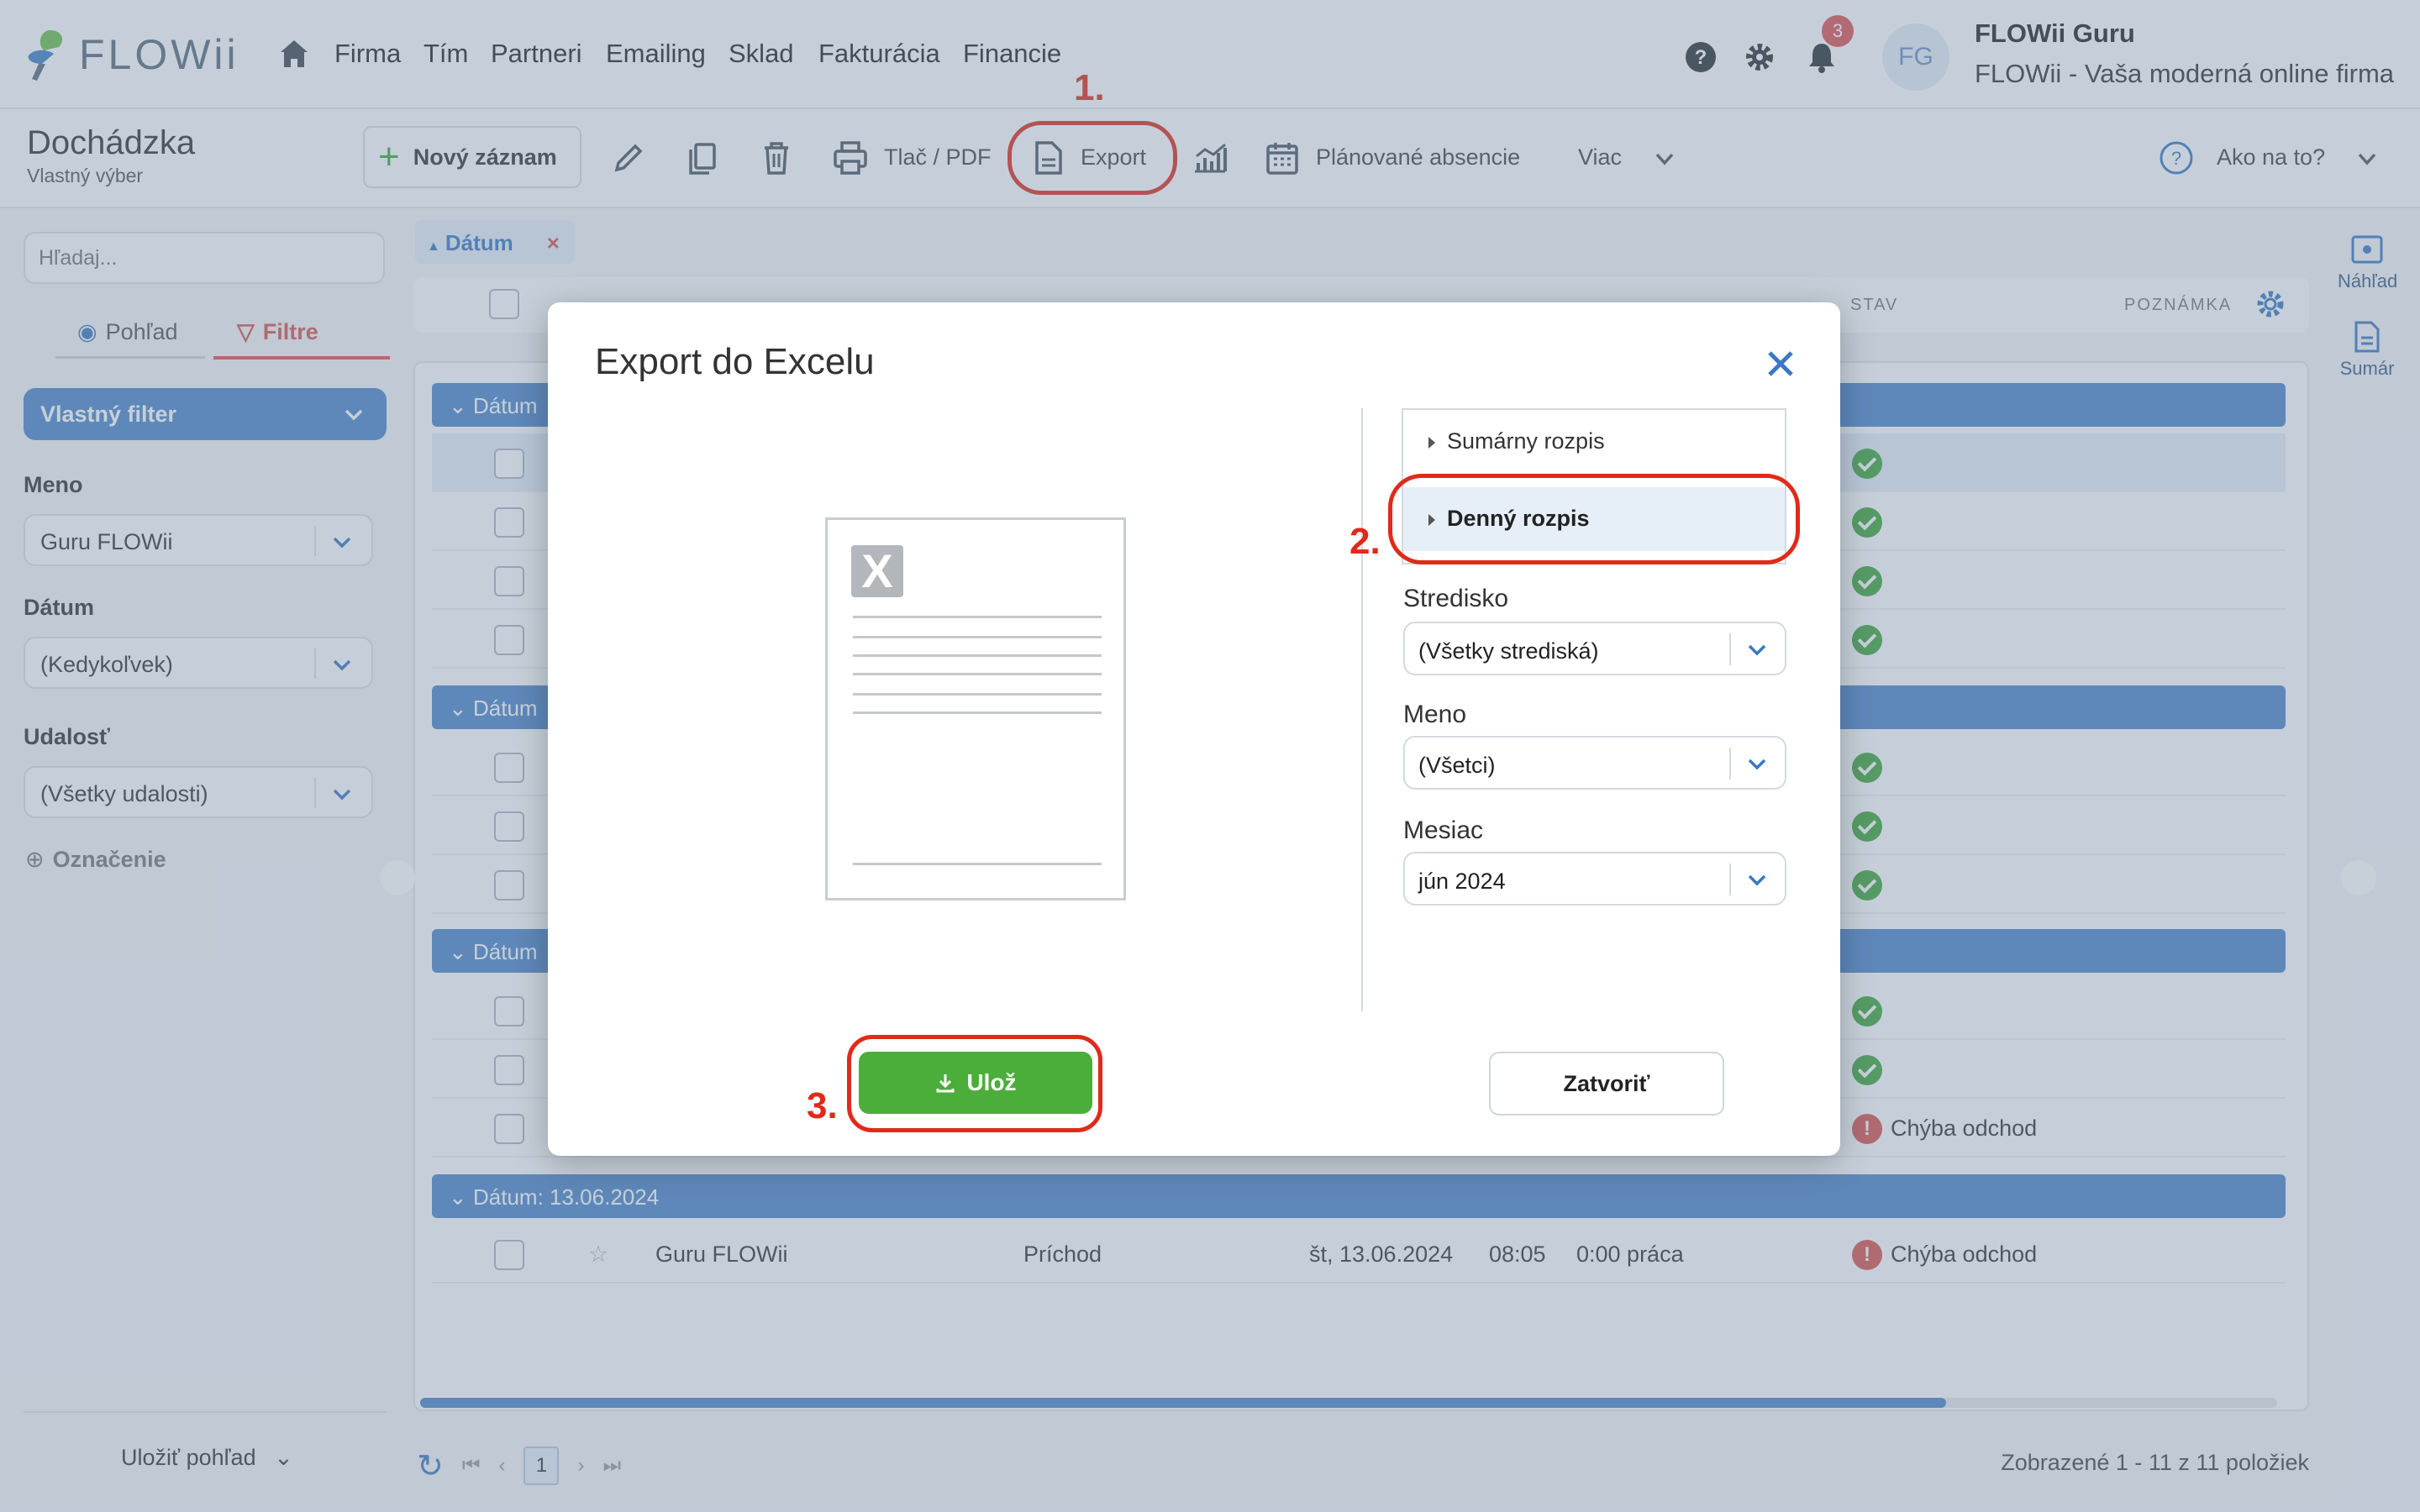 This screenshot has height=1512, width=2420. Describe the element at coordinates (1594, 763) in the screenshot. I see `name-select: (Všetci)` at that location.